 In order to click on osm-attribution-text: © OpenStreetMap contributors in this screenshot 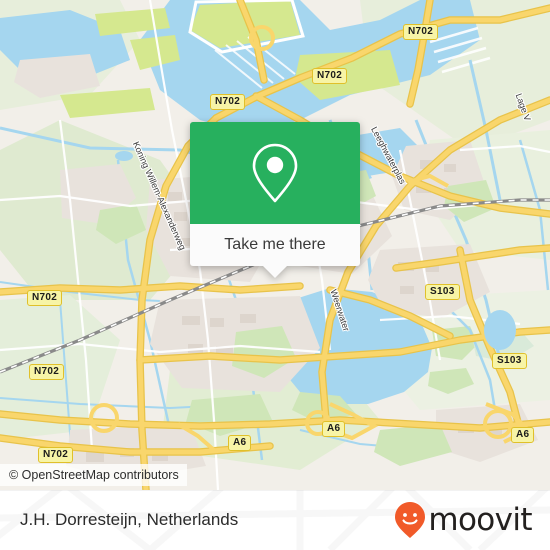, I will do `click(94, 475)`.